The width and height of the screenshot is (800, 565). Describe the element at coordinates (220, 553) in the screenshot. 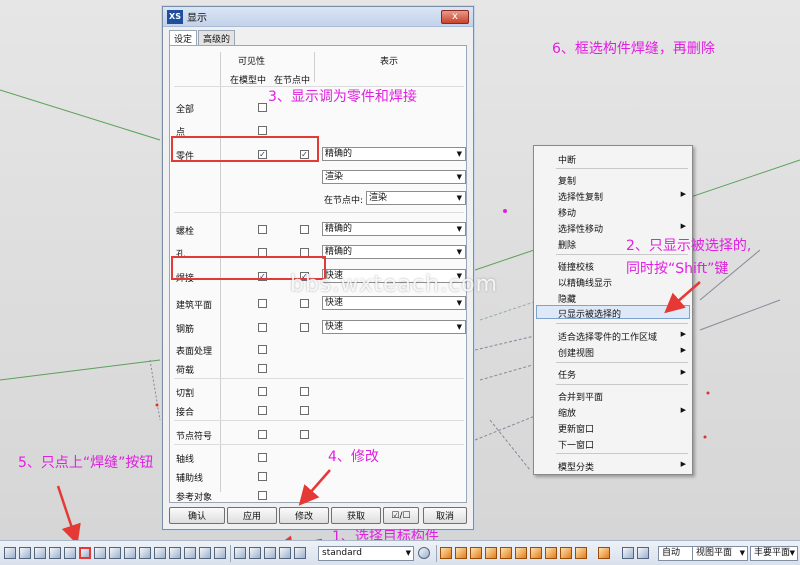

I see `select-objects-icon` at that location.